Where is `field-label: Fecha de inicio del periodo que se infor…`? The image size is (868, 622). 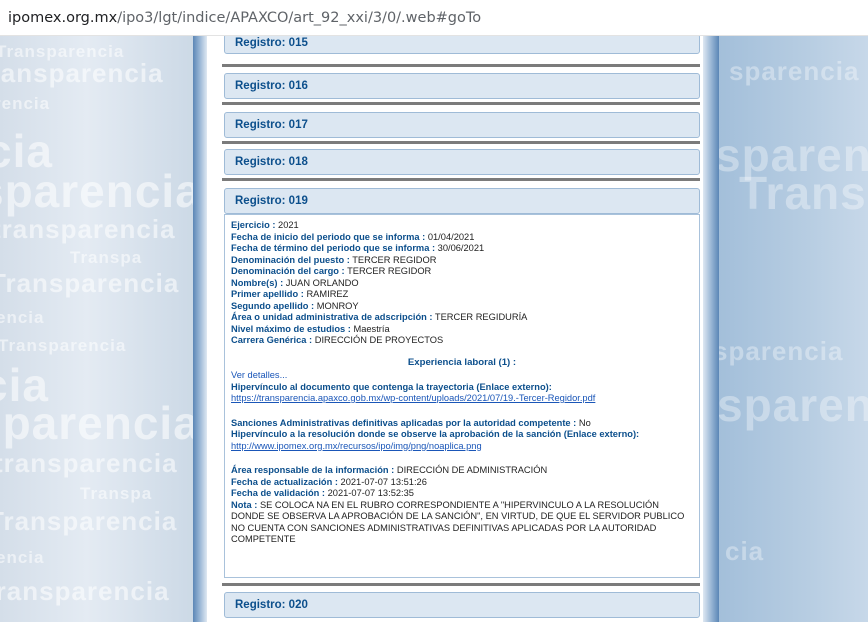 field-label: Fecha de inicio del periodo que se infor… is located at coordinates (328, 236).